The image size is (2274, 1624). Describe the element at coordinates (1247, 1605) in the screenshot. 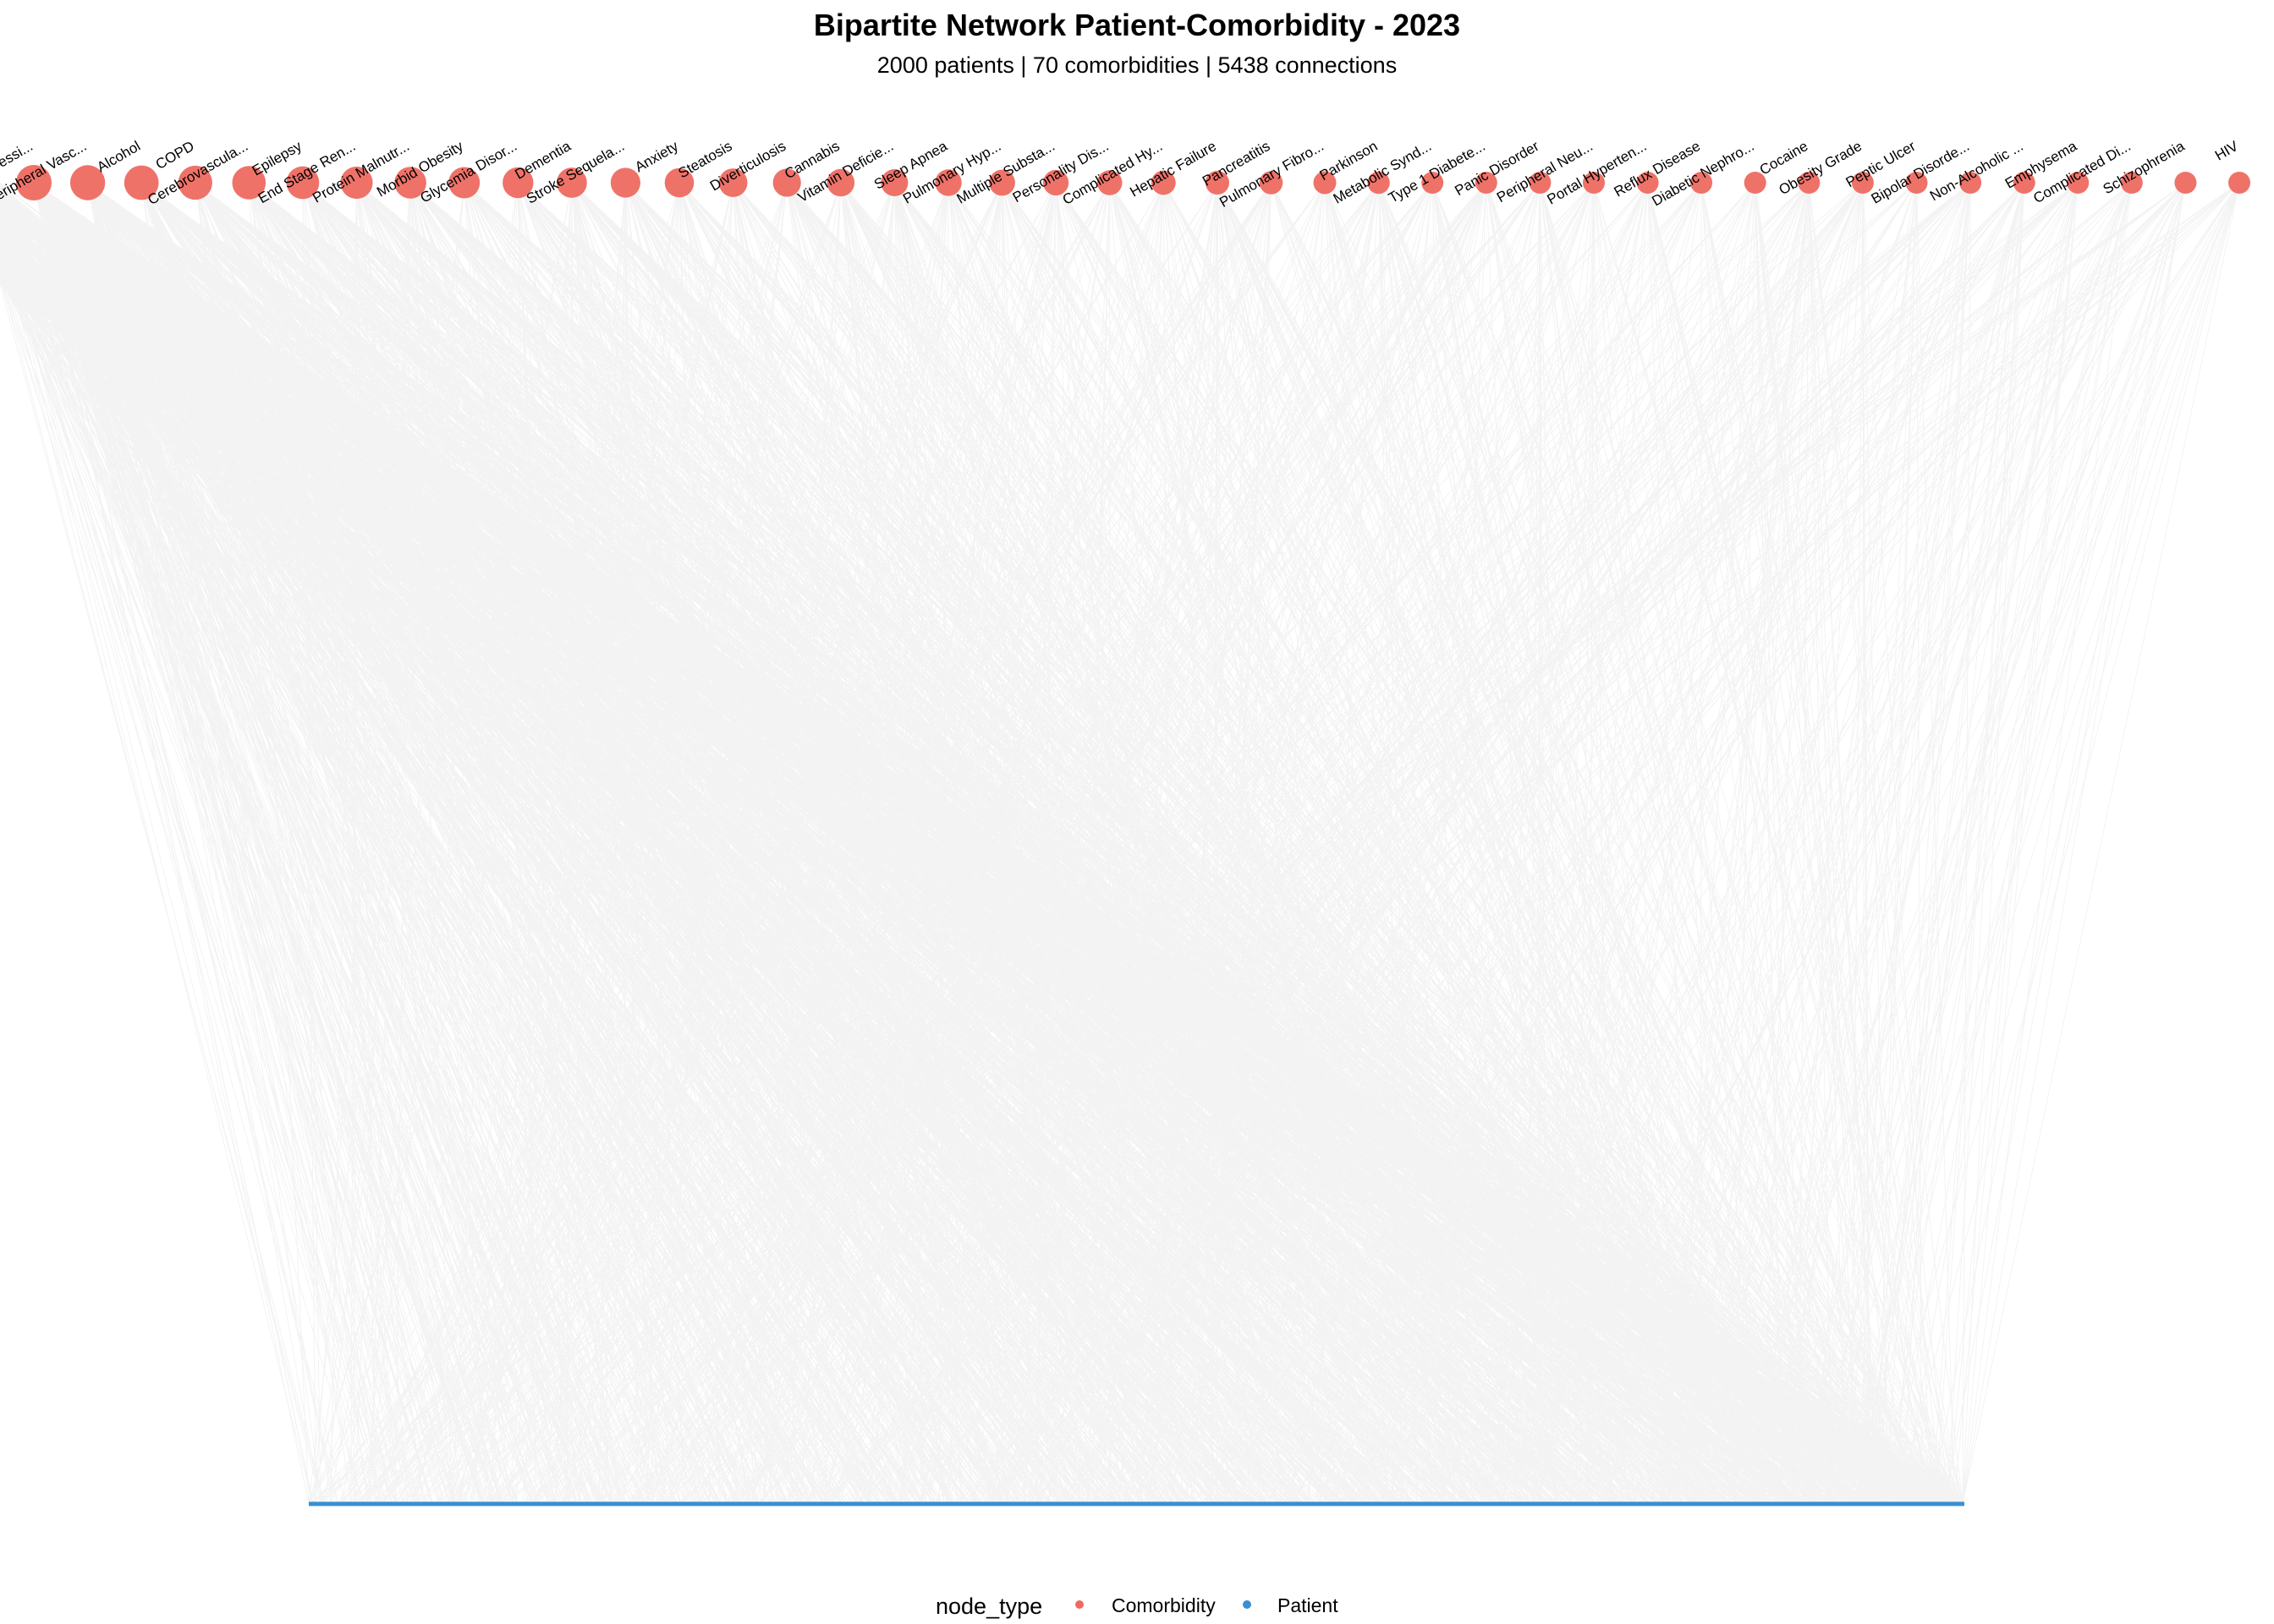

I see `legend-patient-key` at that location.